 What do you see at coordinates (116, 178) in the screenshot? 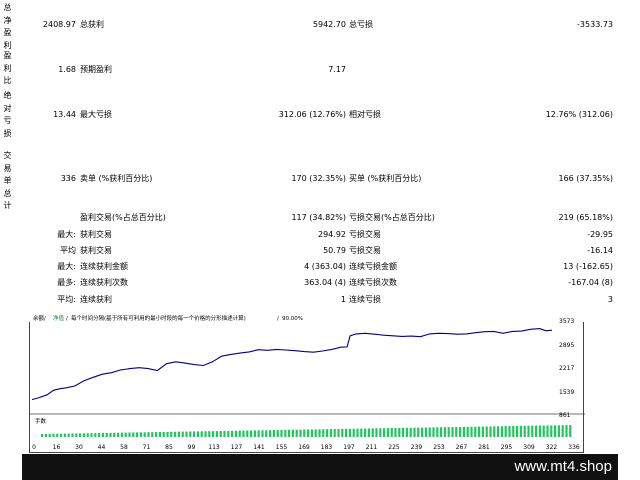
I see `short-positions-label: 卖单 (%获利百分比)` at bounding box center [116, 178].